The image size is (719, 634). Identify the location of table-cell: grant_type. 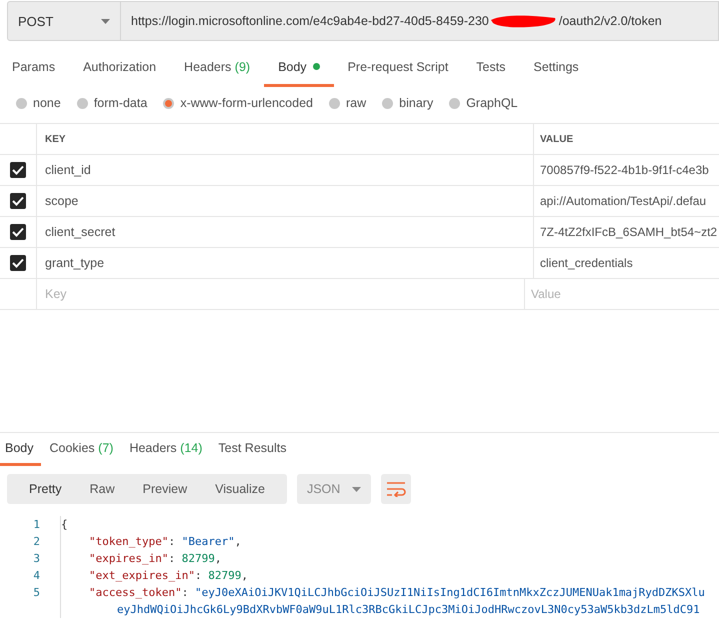
(285, 263).